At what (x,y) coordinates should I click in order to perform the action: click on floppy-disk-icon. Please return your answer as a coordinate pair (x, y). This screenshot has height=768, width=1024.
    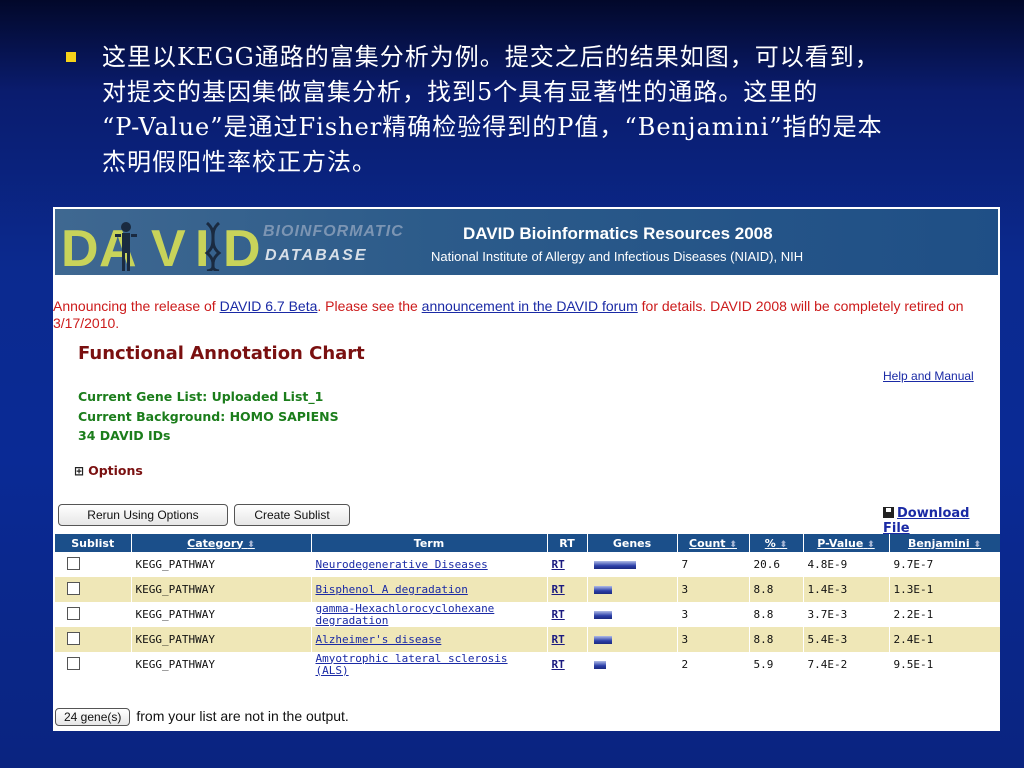
    Looking at the image, I should click on (888, 512).